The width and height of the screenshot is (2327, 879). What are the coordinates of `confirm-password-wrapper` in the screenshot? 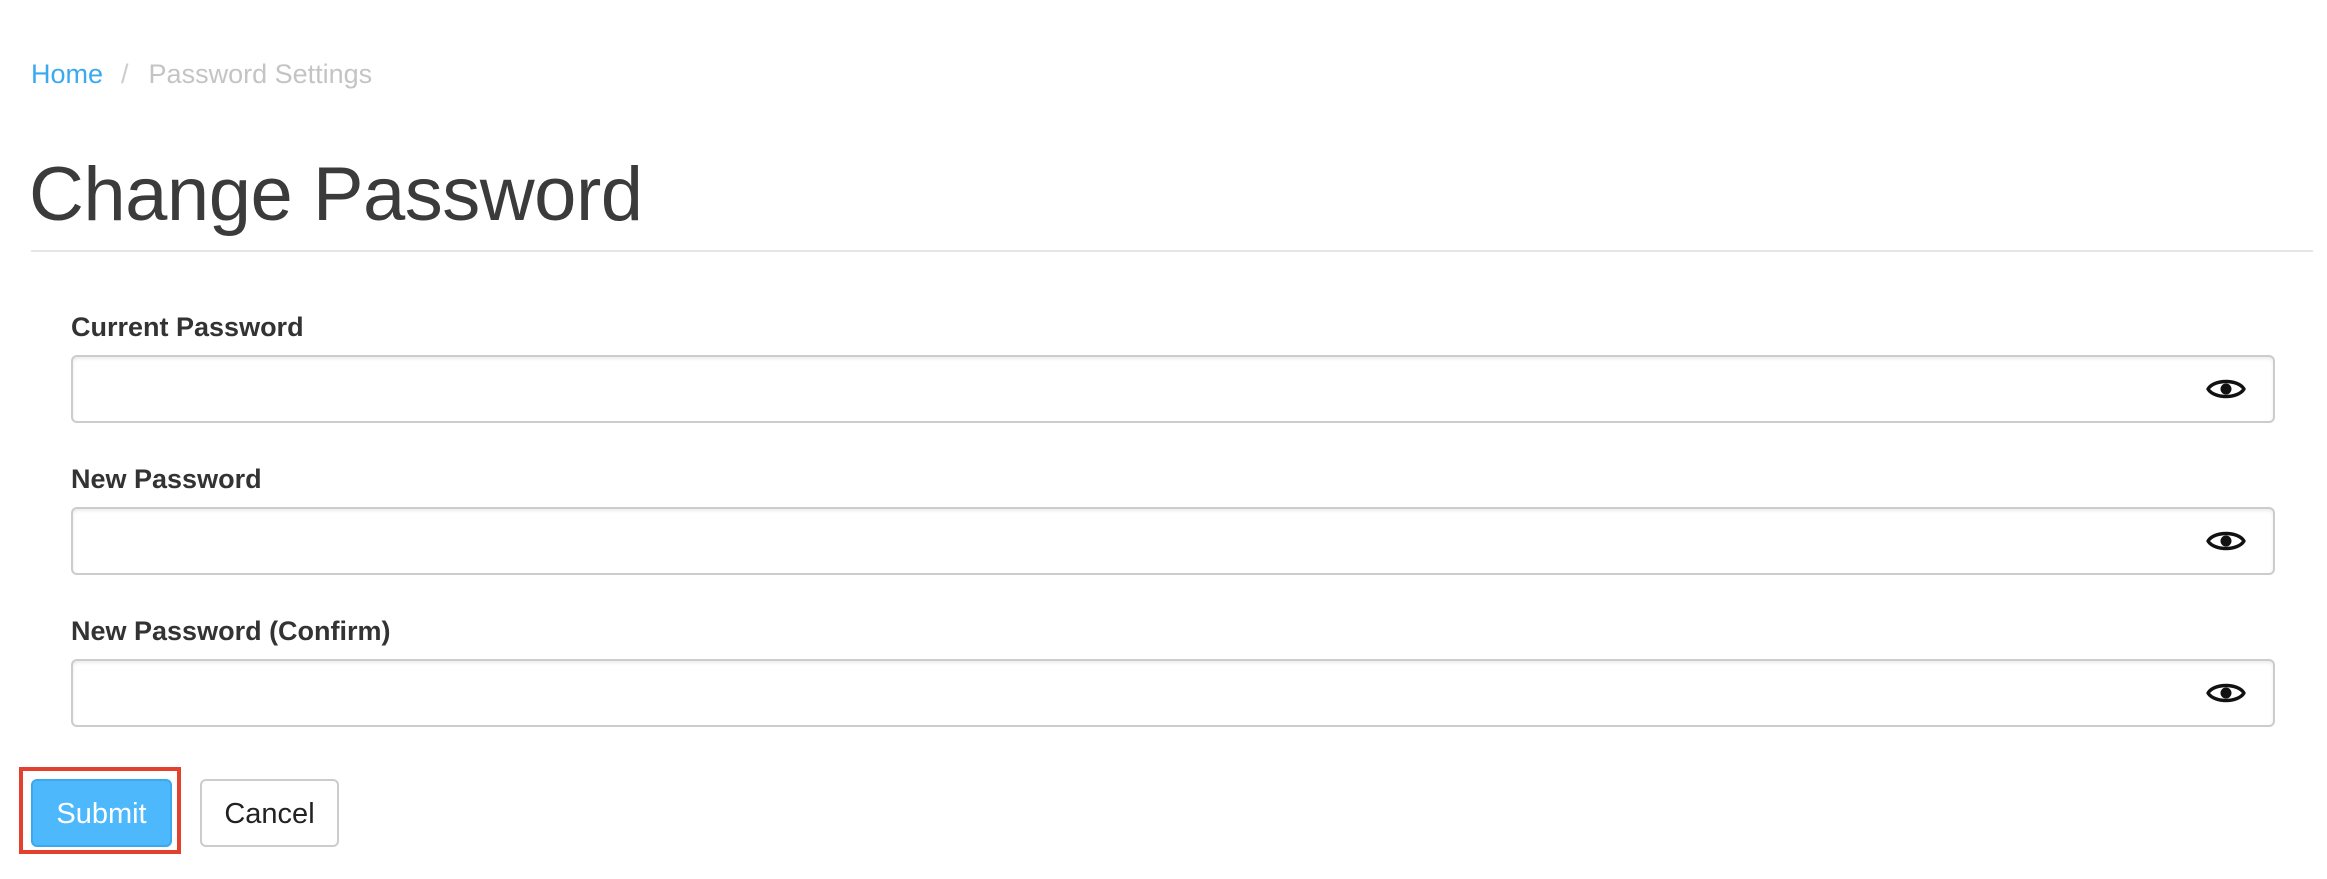 It's located at (1173, 693).